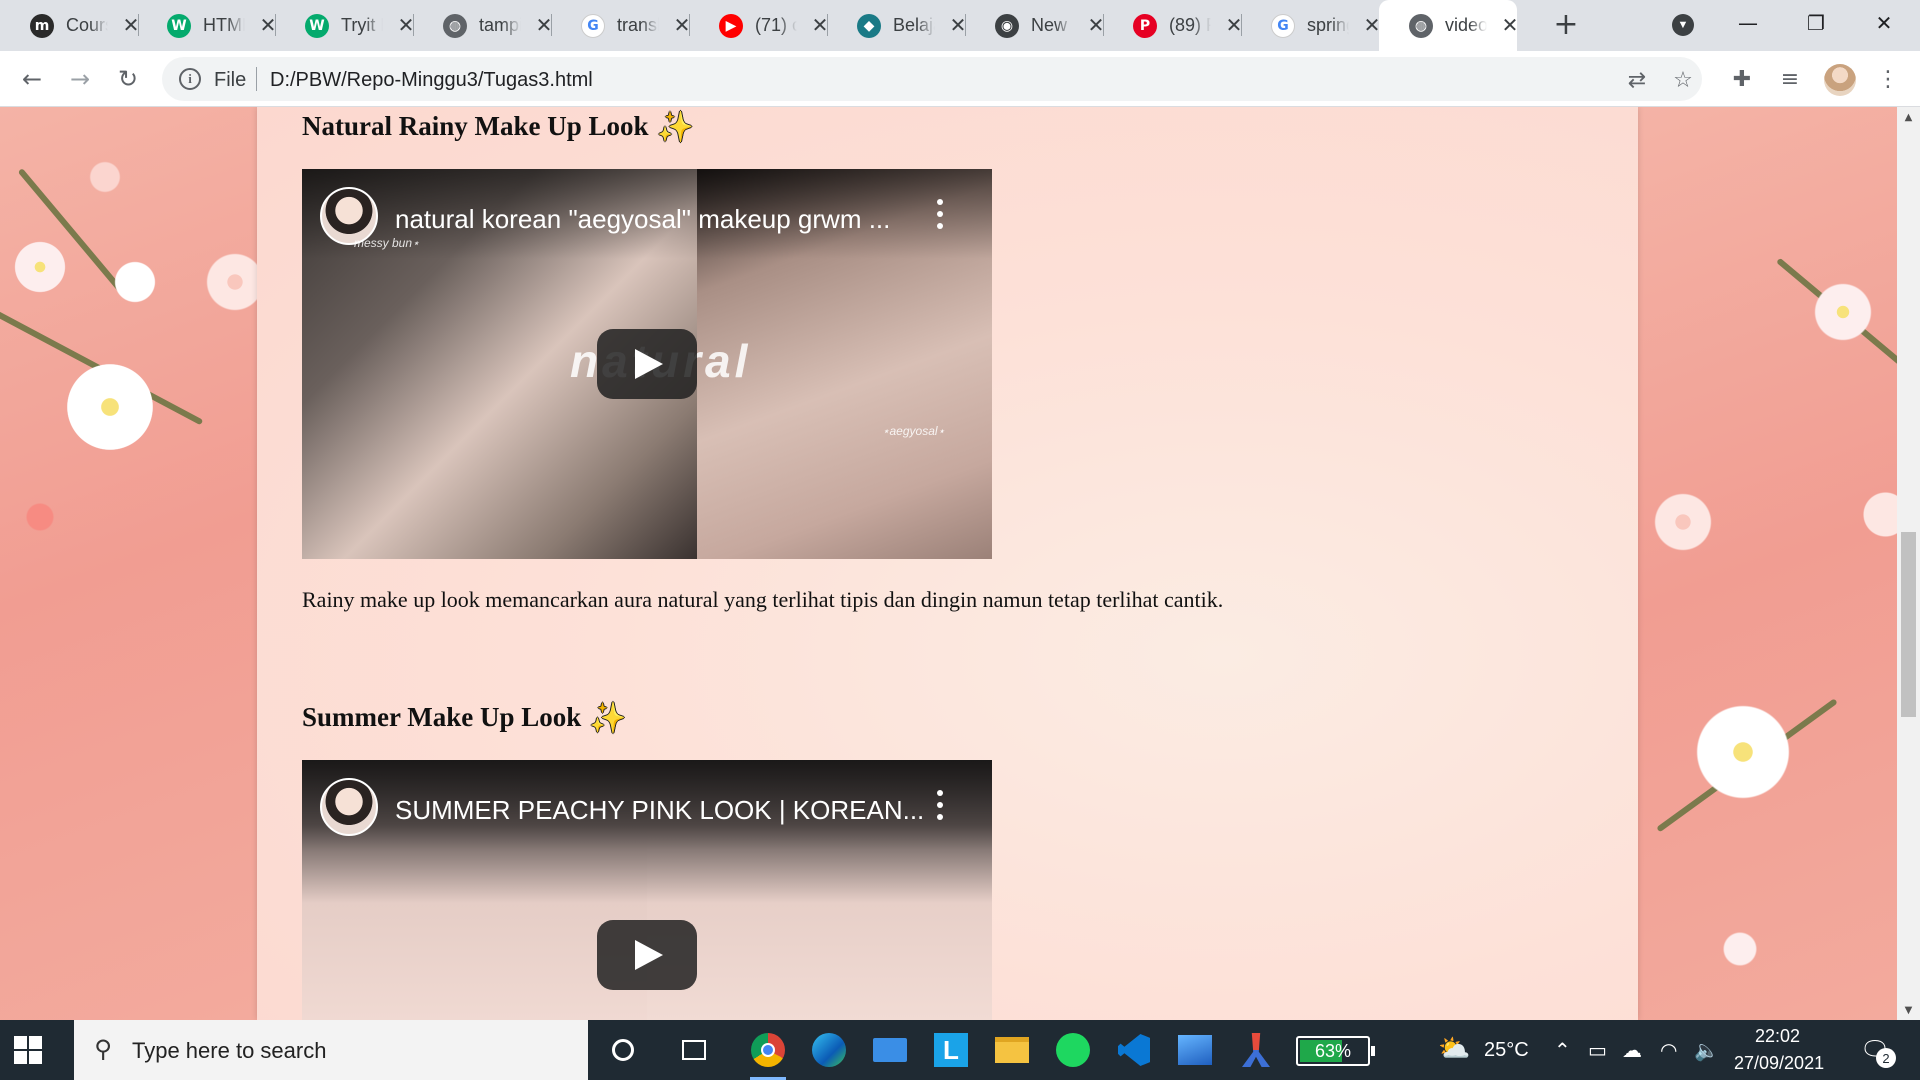 Image resolution: width=1920 pixels, height=1080 pixels. What do you see at coordinates (1073, 1050) in the screenshot?
I see `spotify-taskbar-icon` at bounding box center [1073, 1050].